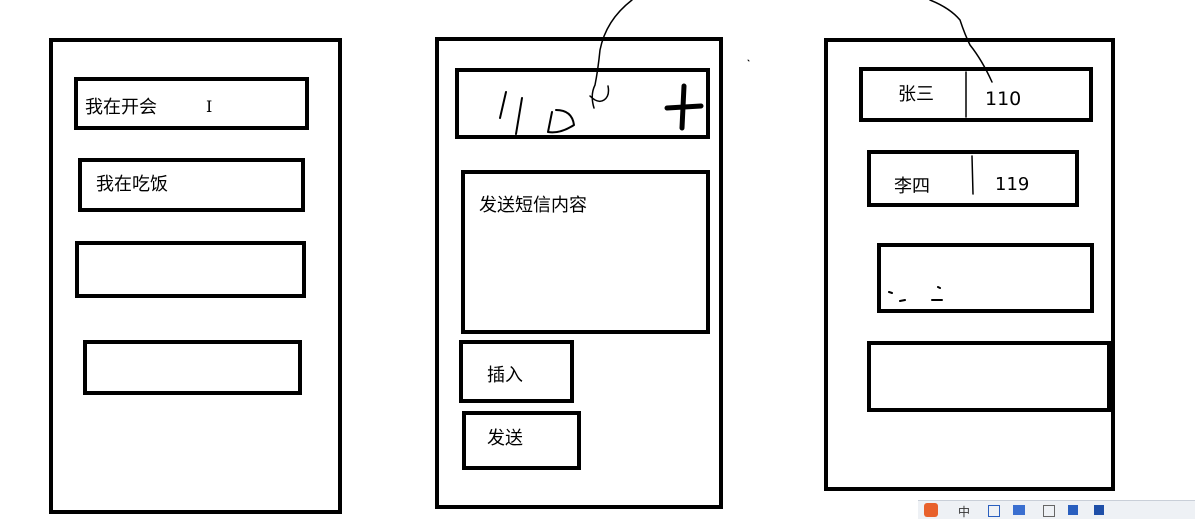 The image size is (1195, 520). What do you see at coordinates (505, 438) in the screenshot?
I see `send-button-label: 发送` at bounding box center [505, 438].